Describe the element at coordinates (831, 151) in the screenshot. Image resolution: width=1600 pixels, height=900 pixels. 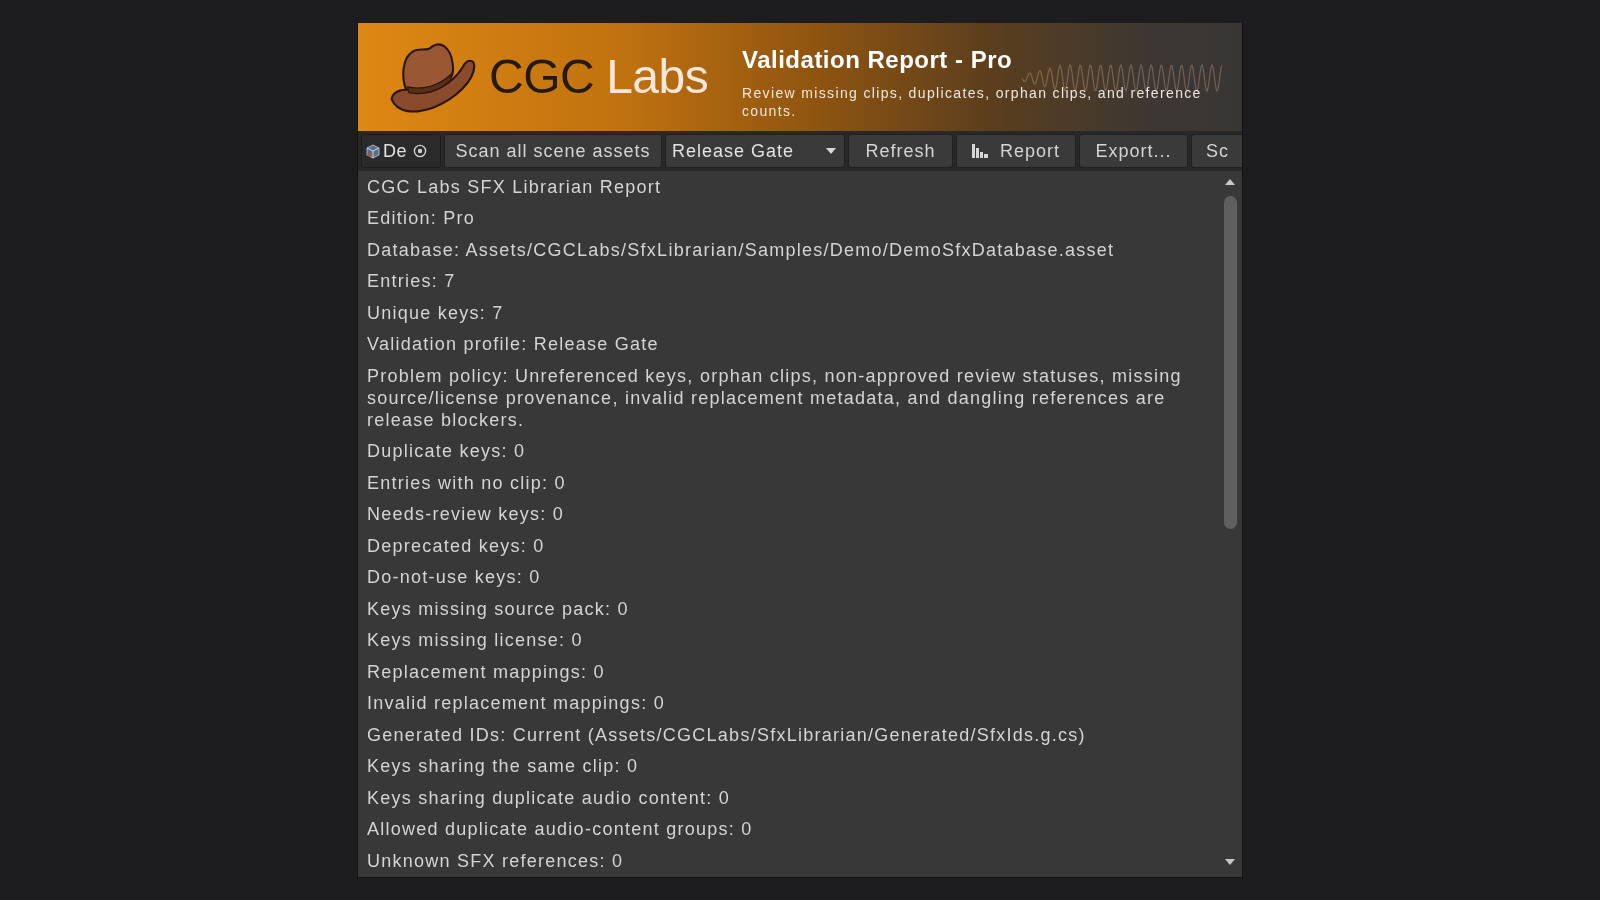
I see `caret-icon` at that location.